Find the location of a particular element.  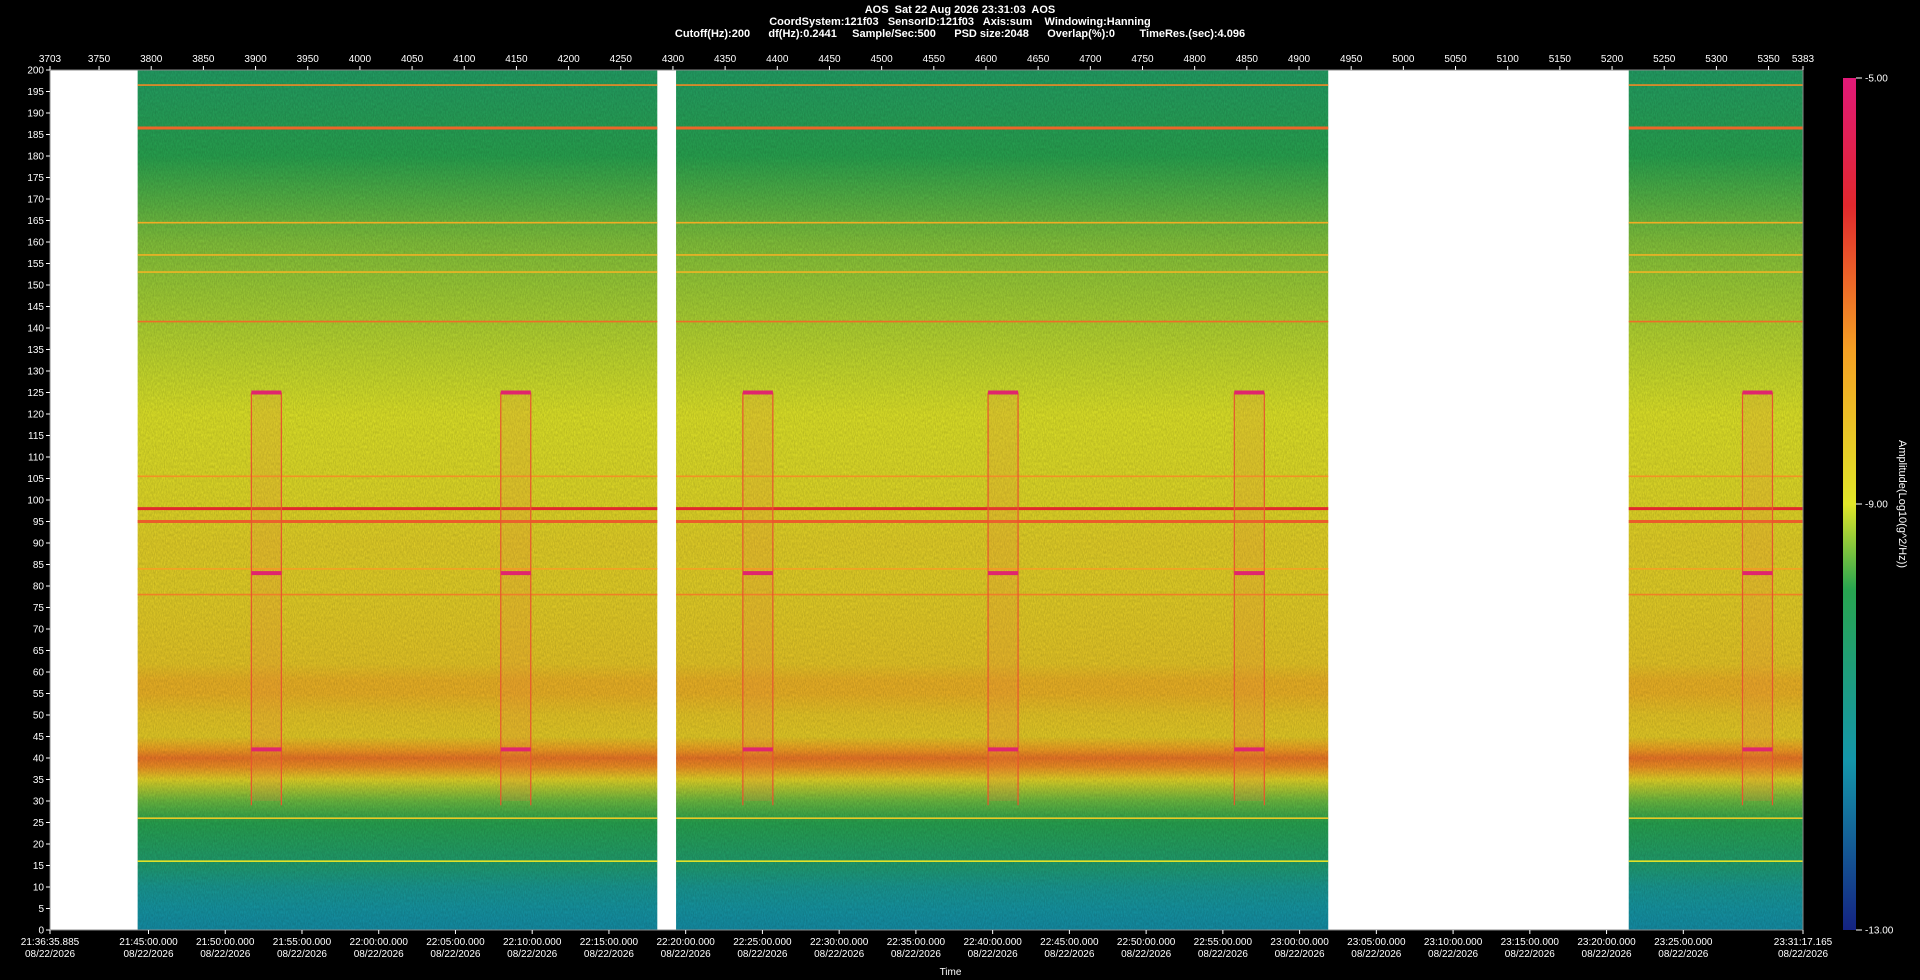

time-tick-label: 21:45:00.000 is located at coordinates (148, 942).